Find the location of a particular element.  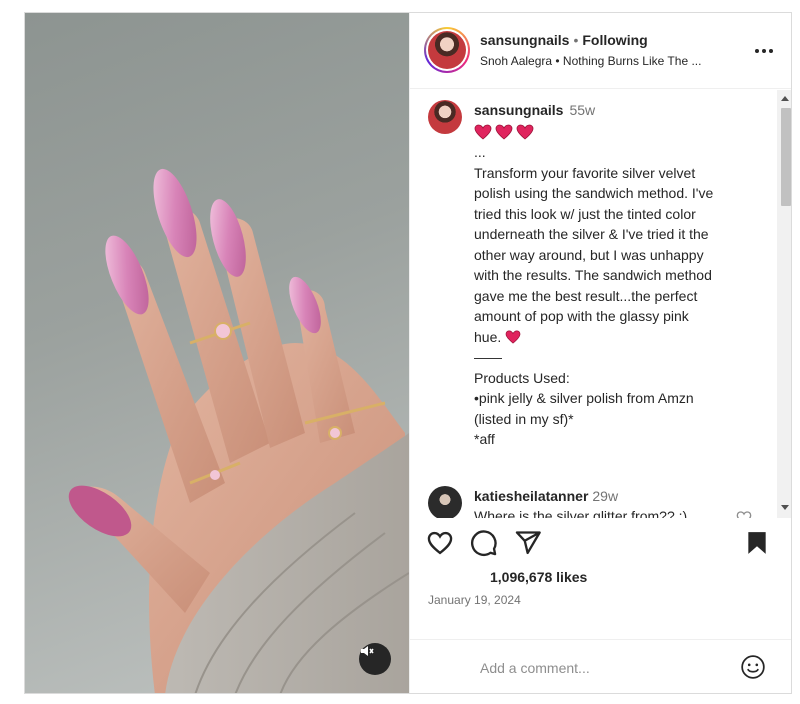

action-bar is located at coordinates (600, 539).